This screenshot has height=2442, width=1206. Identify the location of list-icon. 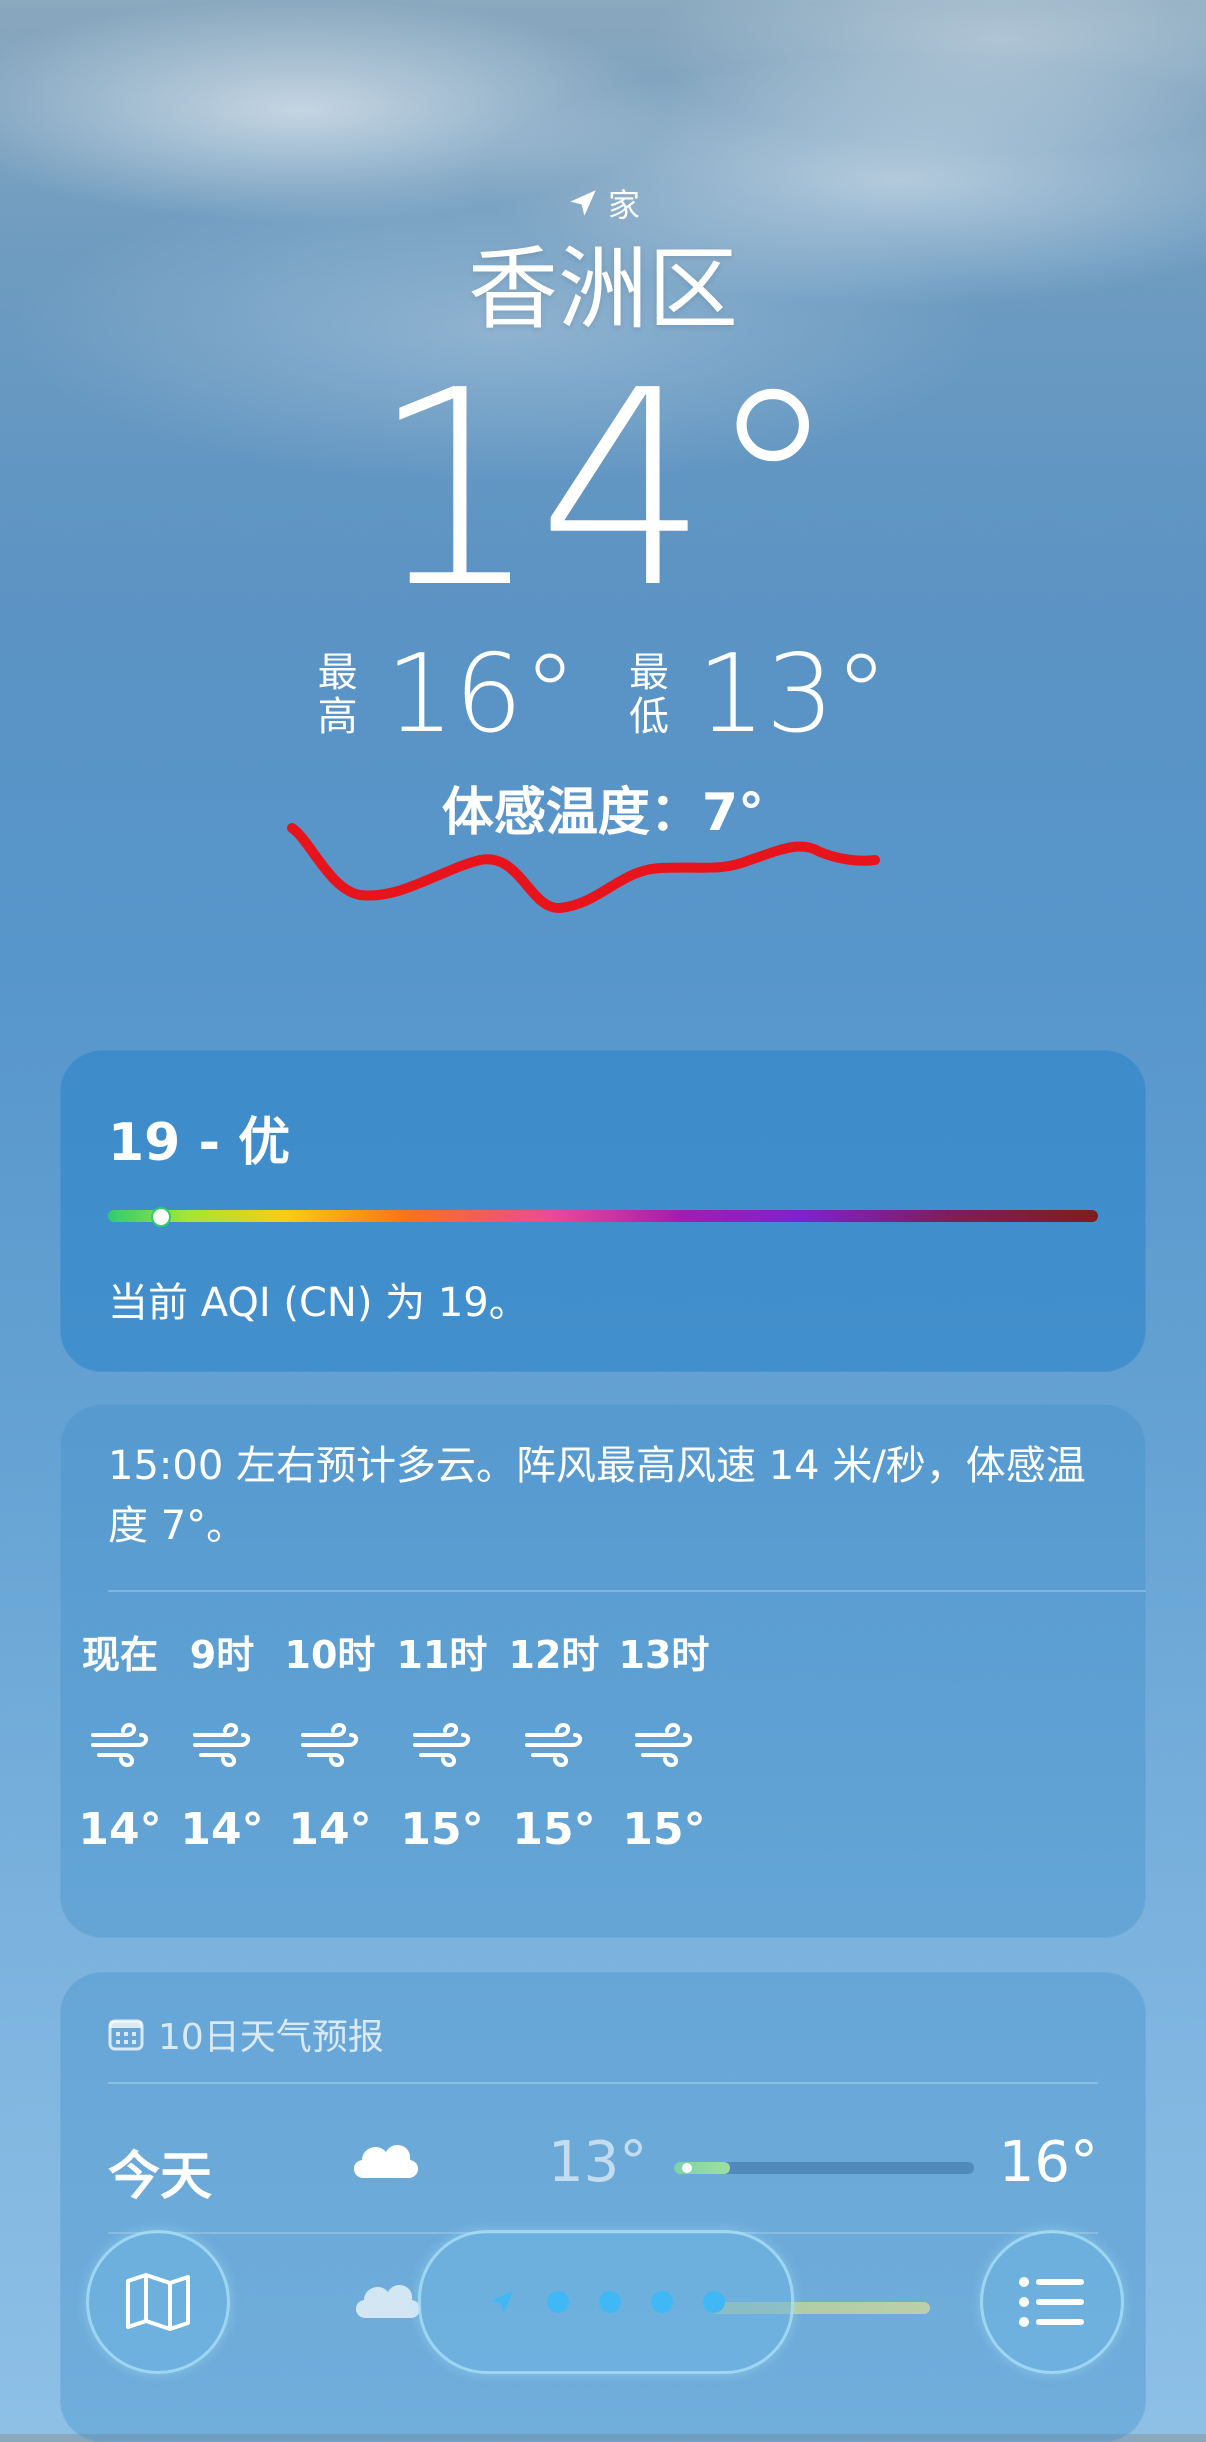
(1051, 2302).